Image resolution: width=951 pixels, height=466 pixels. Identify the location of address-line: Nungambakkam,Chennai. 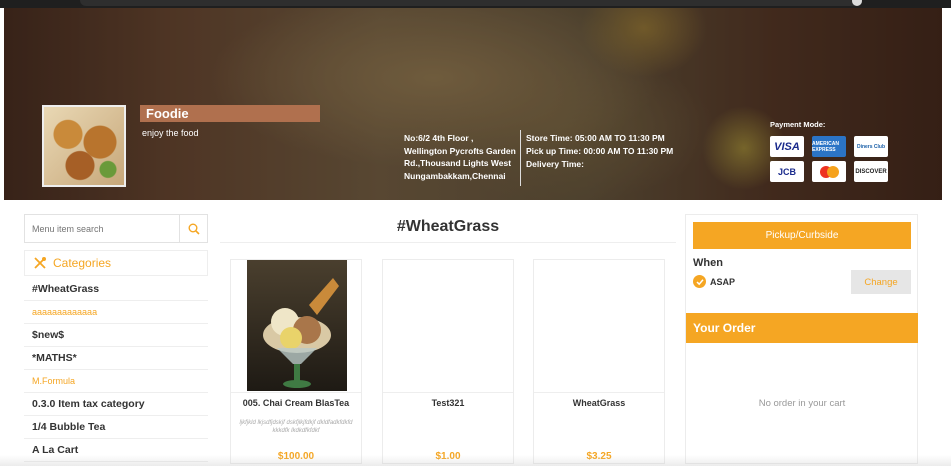
(455, 175).